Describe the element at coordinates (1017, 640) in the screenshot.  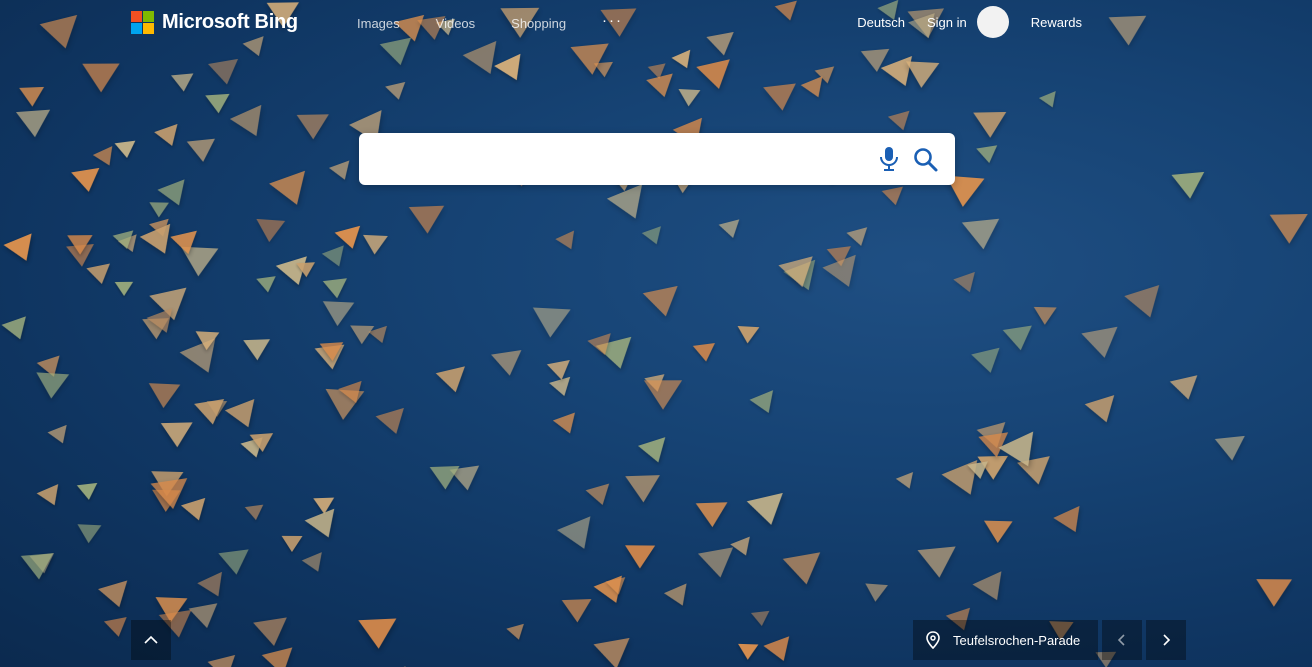
I see `caption-text: Teufelsrochen-Parade` at that location.